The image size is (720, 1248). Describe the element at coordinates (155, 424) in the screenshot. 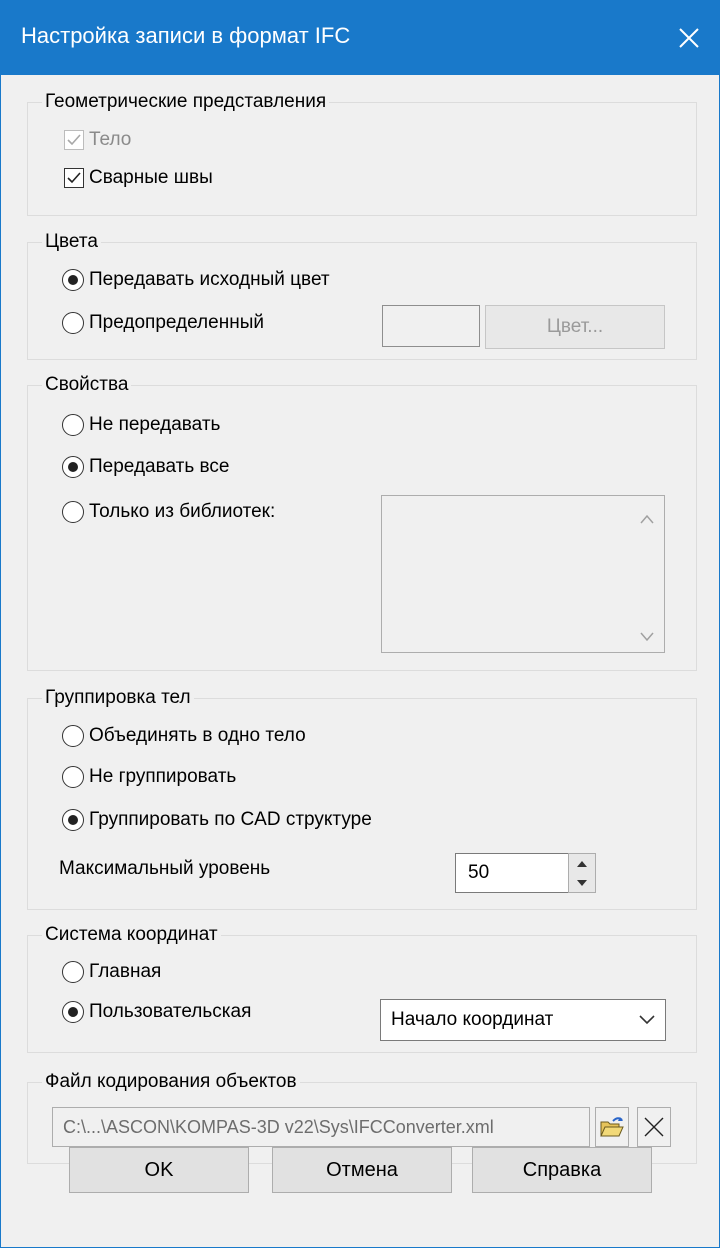

I see `props-none-label: Не передавать` at that location.